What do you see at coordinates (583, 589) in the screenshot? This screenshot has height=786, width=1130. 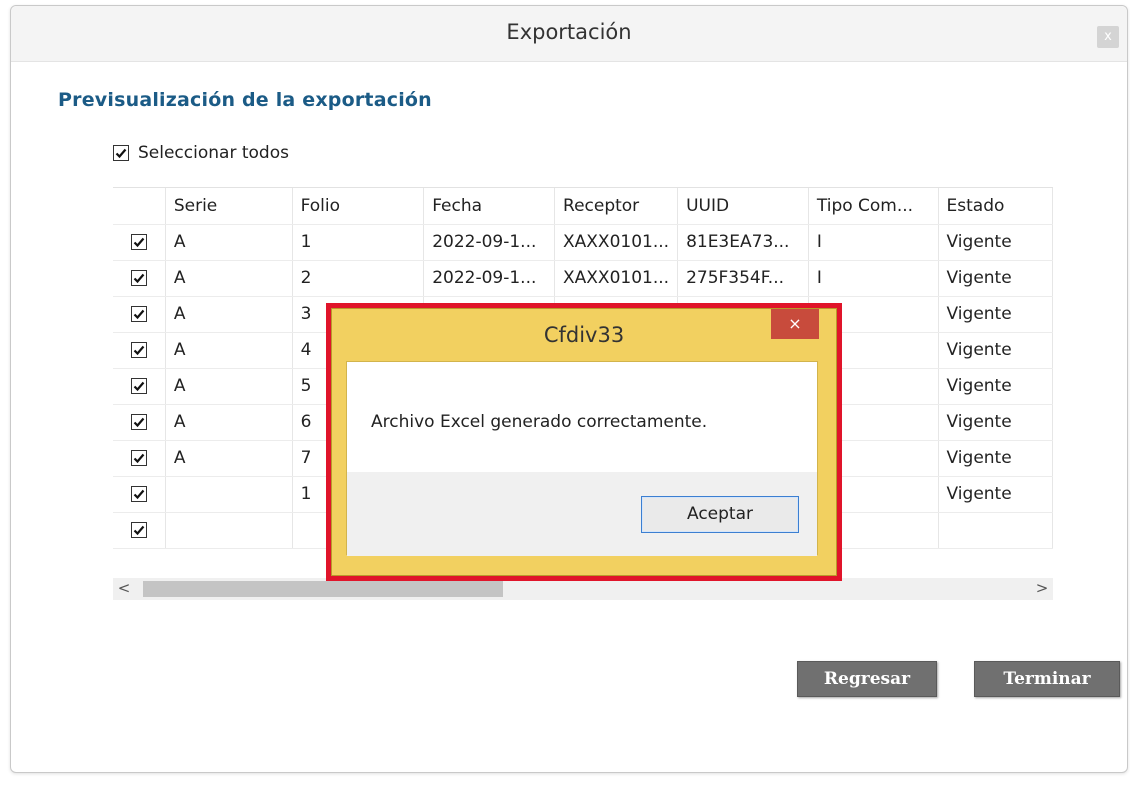 I see `horizontal-scrollbar: < >` at bounding box center [583, 589].